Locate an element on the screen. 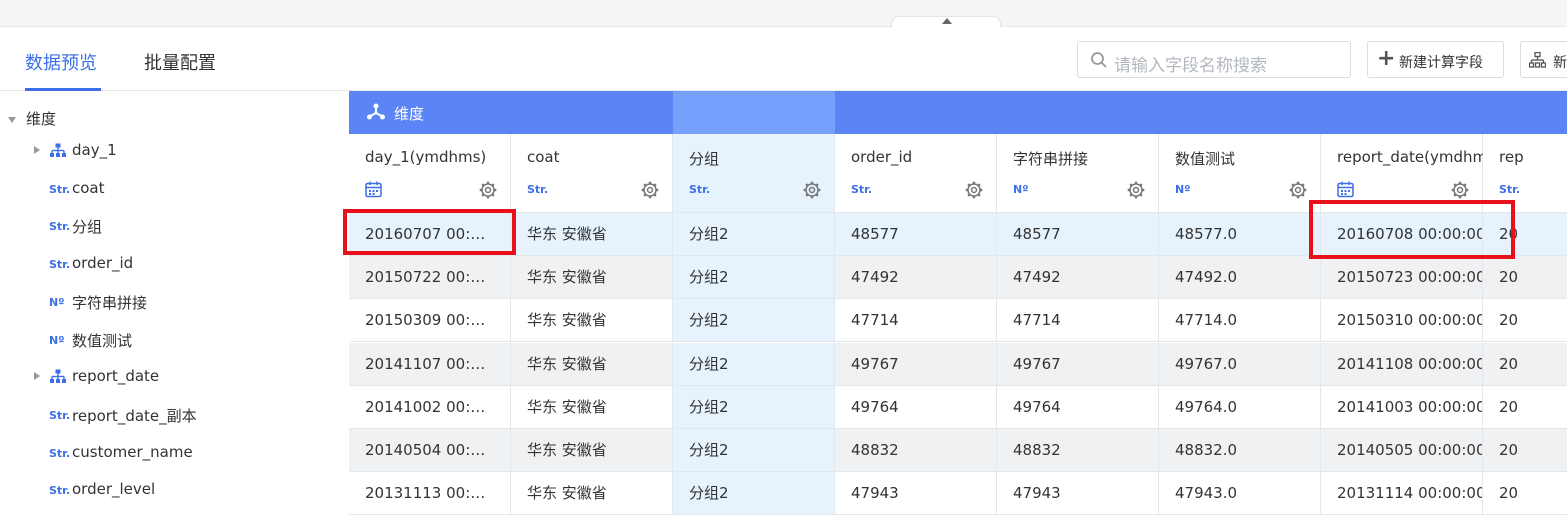  table-cell: 20150310 00:00:00 is located at coordinates (1402, 321).